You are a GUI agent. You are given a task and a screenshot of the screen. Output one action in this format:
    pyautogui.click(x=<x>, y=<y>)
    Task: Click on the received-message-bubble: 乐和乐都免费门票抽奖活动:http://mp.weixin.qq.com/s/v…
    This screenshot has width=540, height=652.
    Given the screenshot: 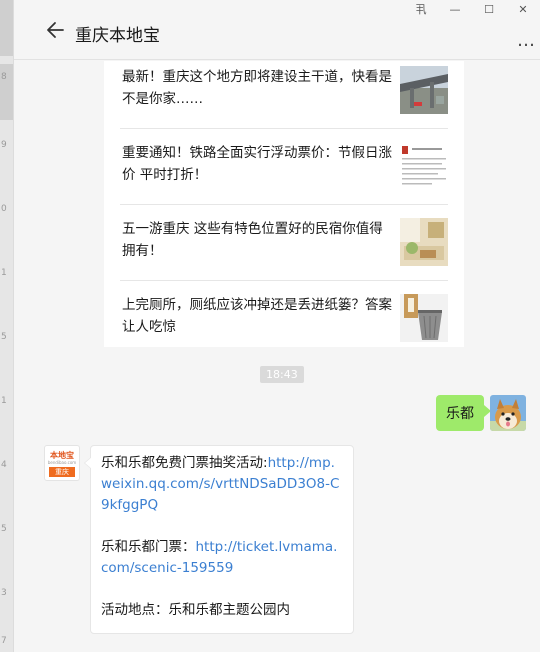 What is the action you would take?
    pyautogui.click(x=219, y=539)
    